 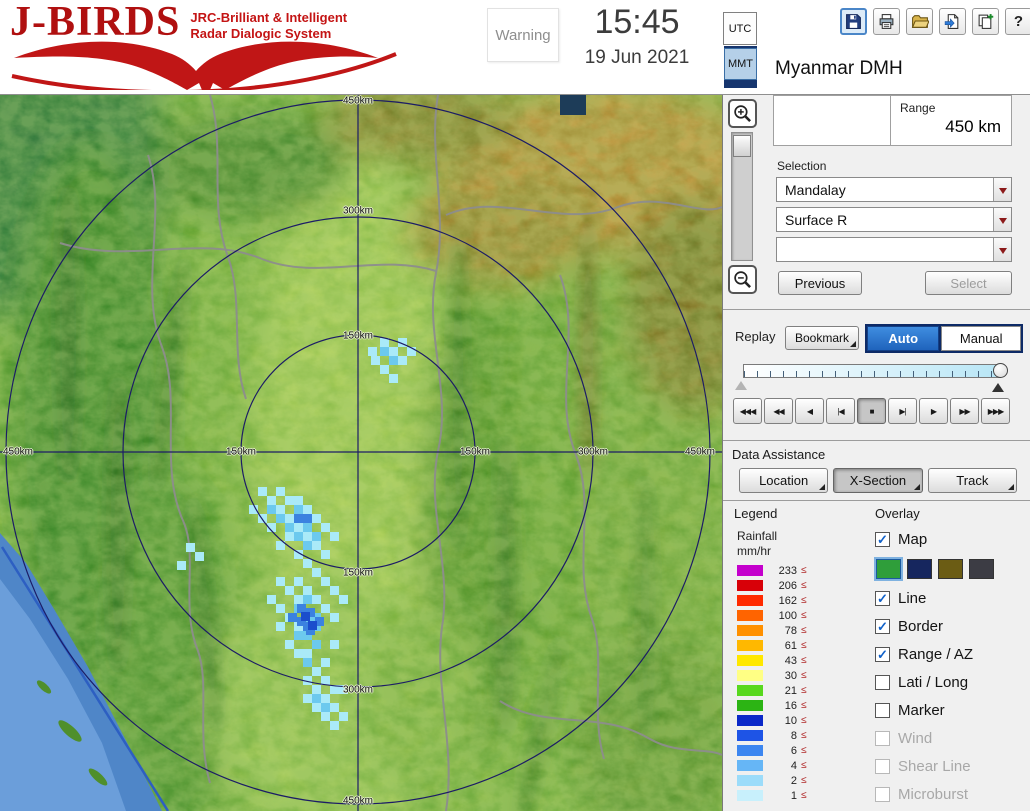 What do you see at coordinates (1000, 370) in the screenshot?
I see `timeline-handle` at bounding box center [1000, 370].